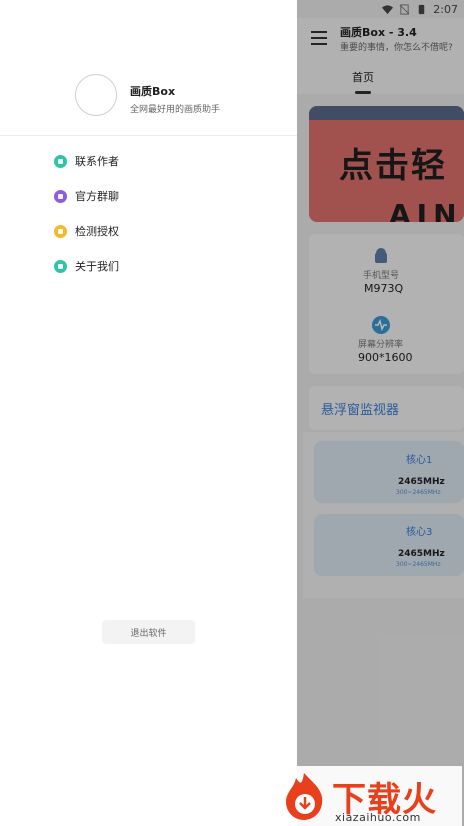 Image resolution: width=464 pixels, height=826 pixels. I want to click on drawer-title: 画质Box, so click(153, 91).